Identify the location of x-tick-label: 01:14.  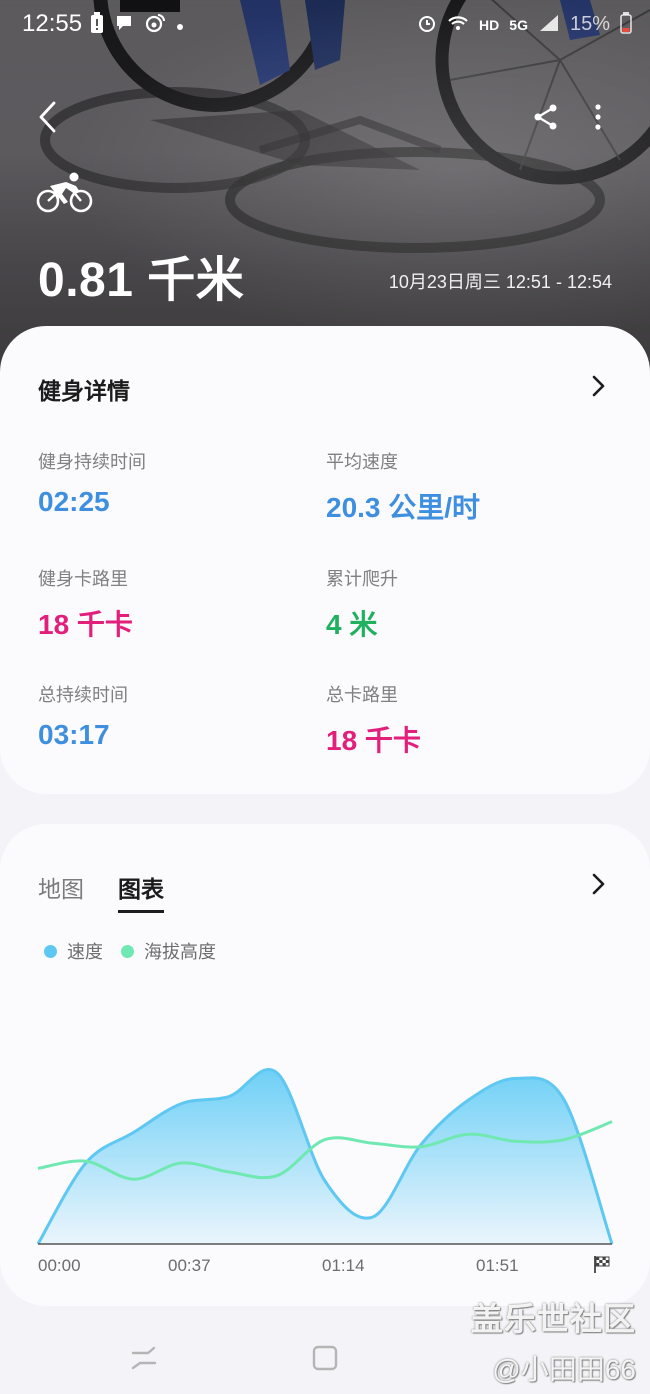
(343, 1265).